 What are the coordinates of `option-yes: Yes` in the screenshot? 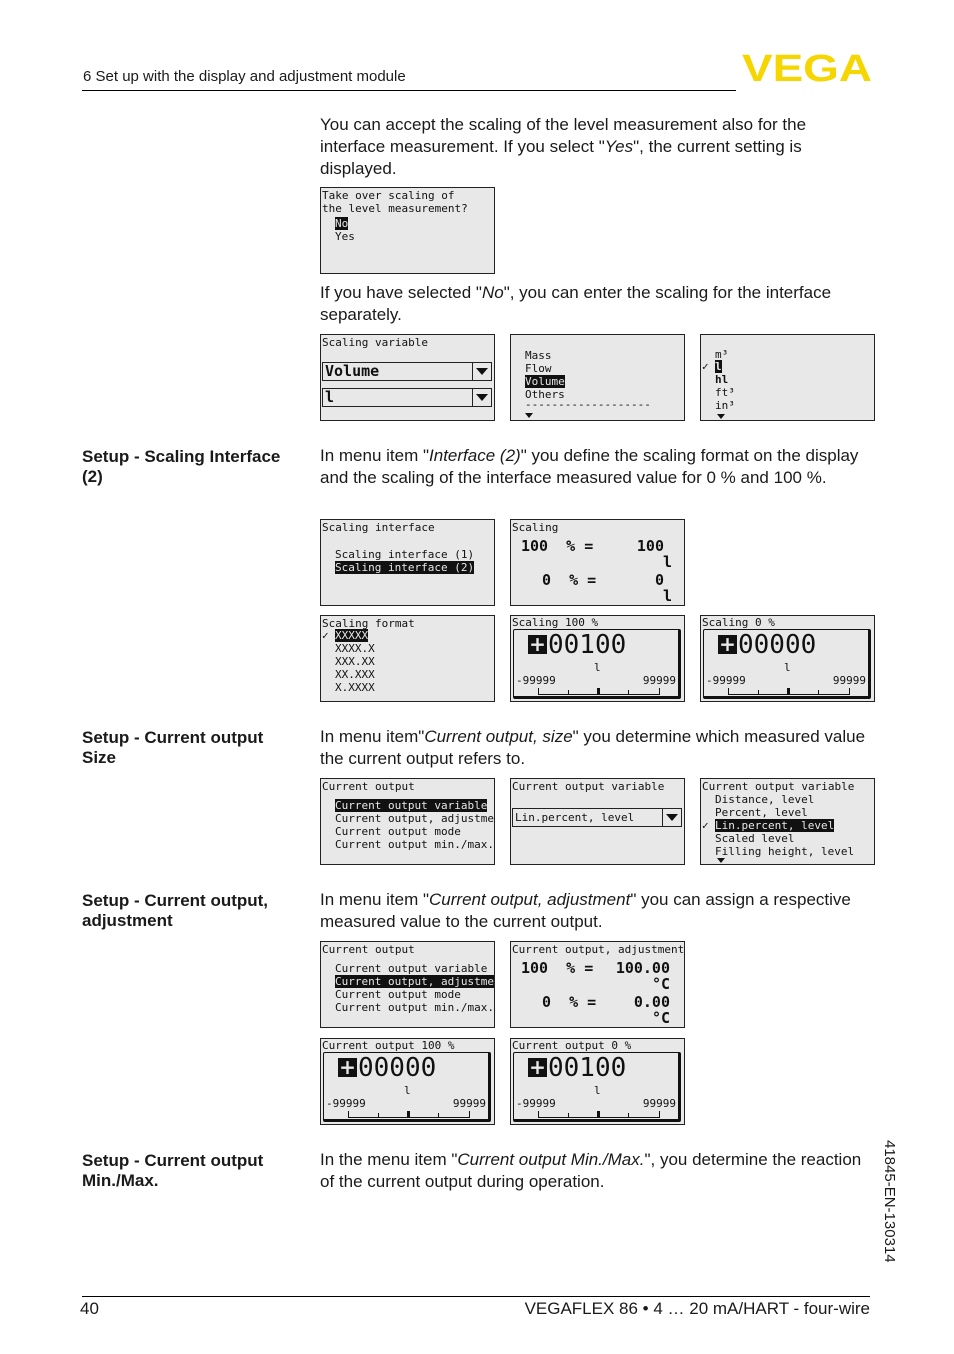 It's located at (345, 236).